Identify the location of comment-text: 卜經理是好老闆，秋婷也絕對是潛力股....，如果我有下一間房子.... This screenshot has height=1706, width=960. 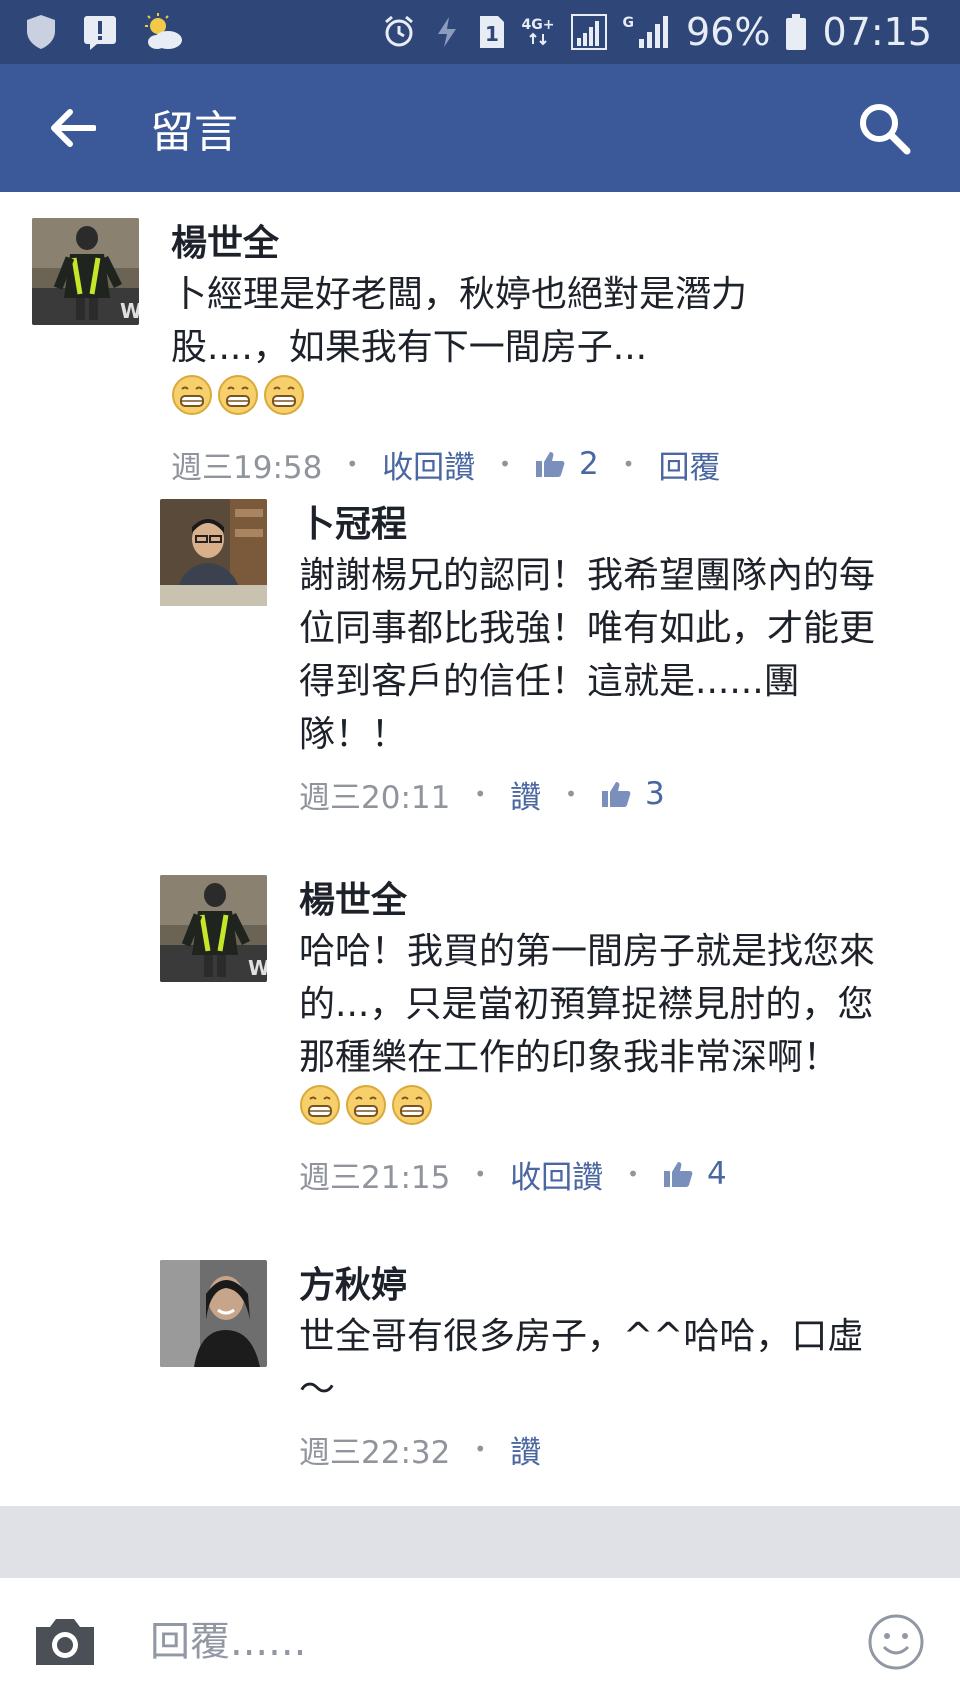
(471, 349).